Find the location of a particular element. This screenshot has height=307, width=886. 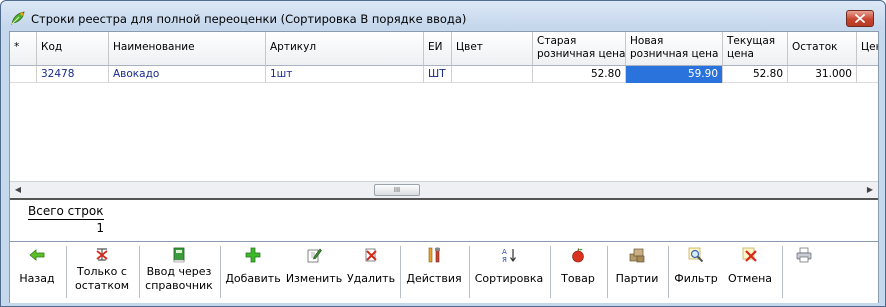

column-header-current-price: Текущая цена is located at coordinates (755, 49).